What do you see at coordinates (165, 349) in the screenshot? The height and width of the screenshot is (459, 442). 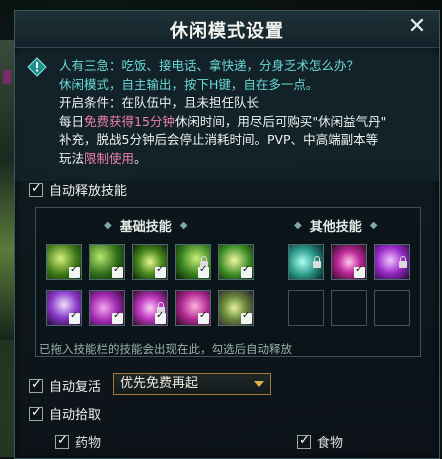 I see `skill-hint-text: 已拖入技能栏的技能会出现在此，勾选后自动释放` at bounding box center [165, 349].